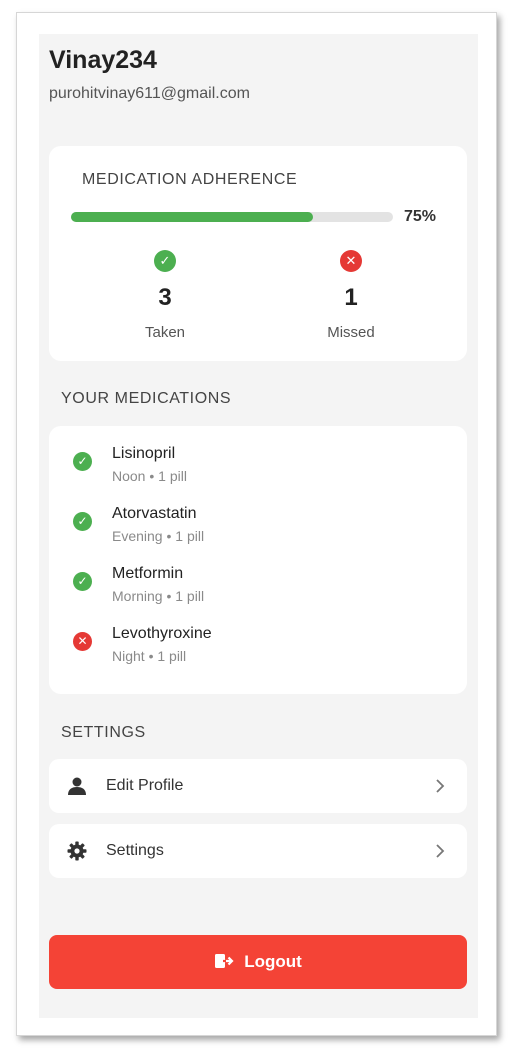  I want to click on person-icon, so click(77, 786).